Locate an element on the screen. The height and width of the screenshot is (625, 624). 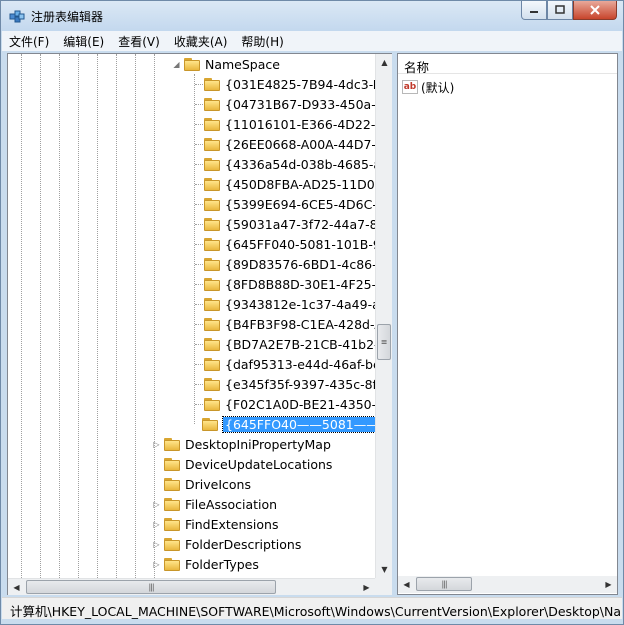
tree-item: {4336a54d-038b-4685-ab02 is located at coordinates (289, 164).